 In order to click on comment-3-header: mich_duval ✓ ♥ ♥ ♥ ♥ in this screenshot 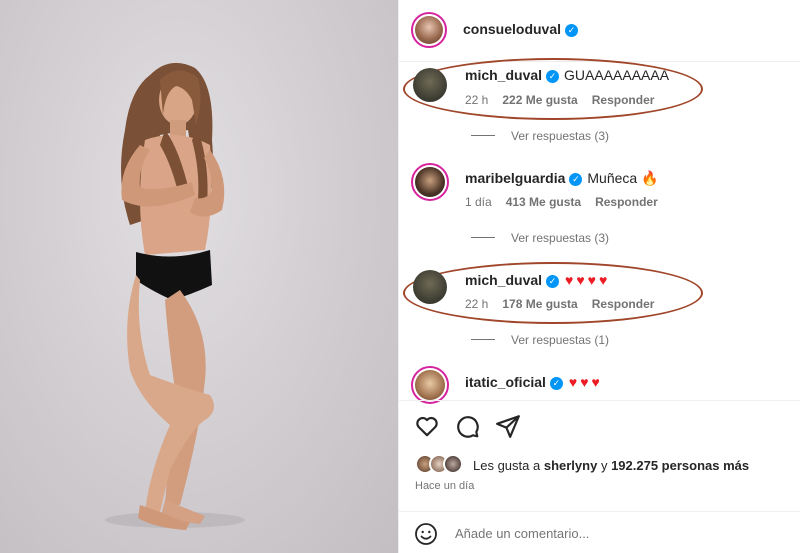, I will do `click(537, 280)`.